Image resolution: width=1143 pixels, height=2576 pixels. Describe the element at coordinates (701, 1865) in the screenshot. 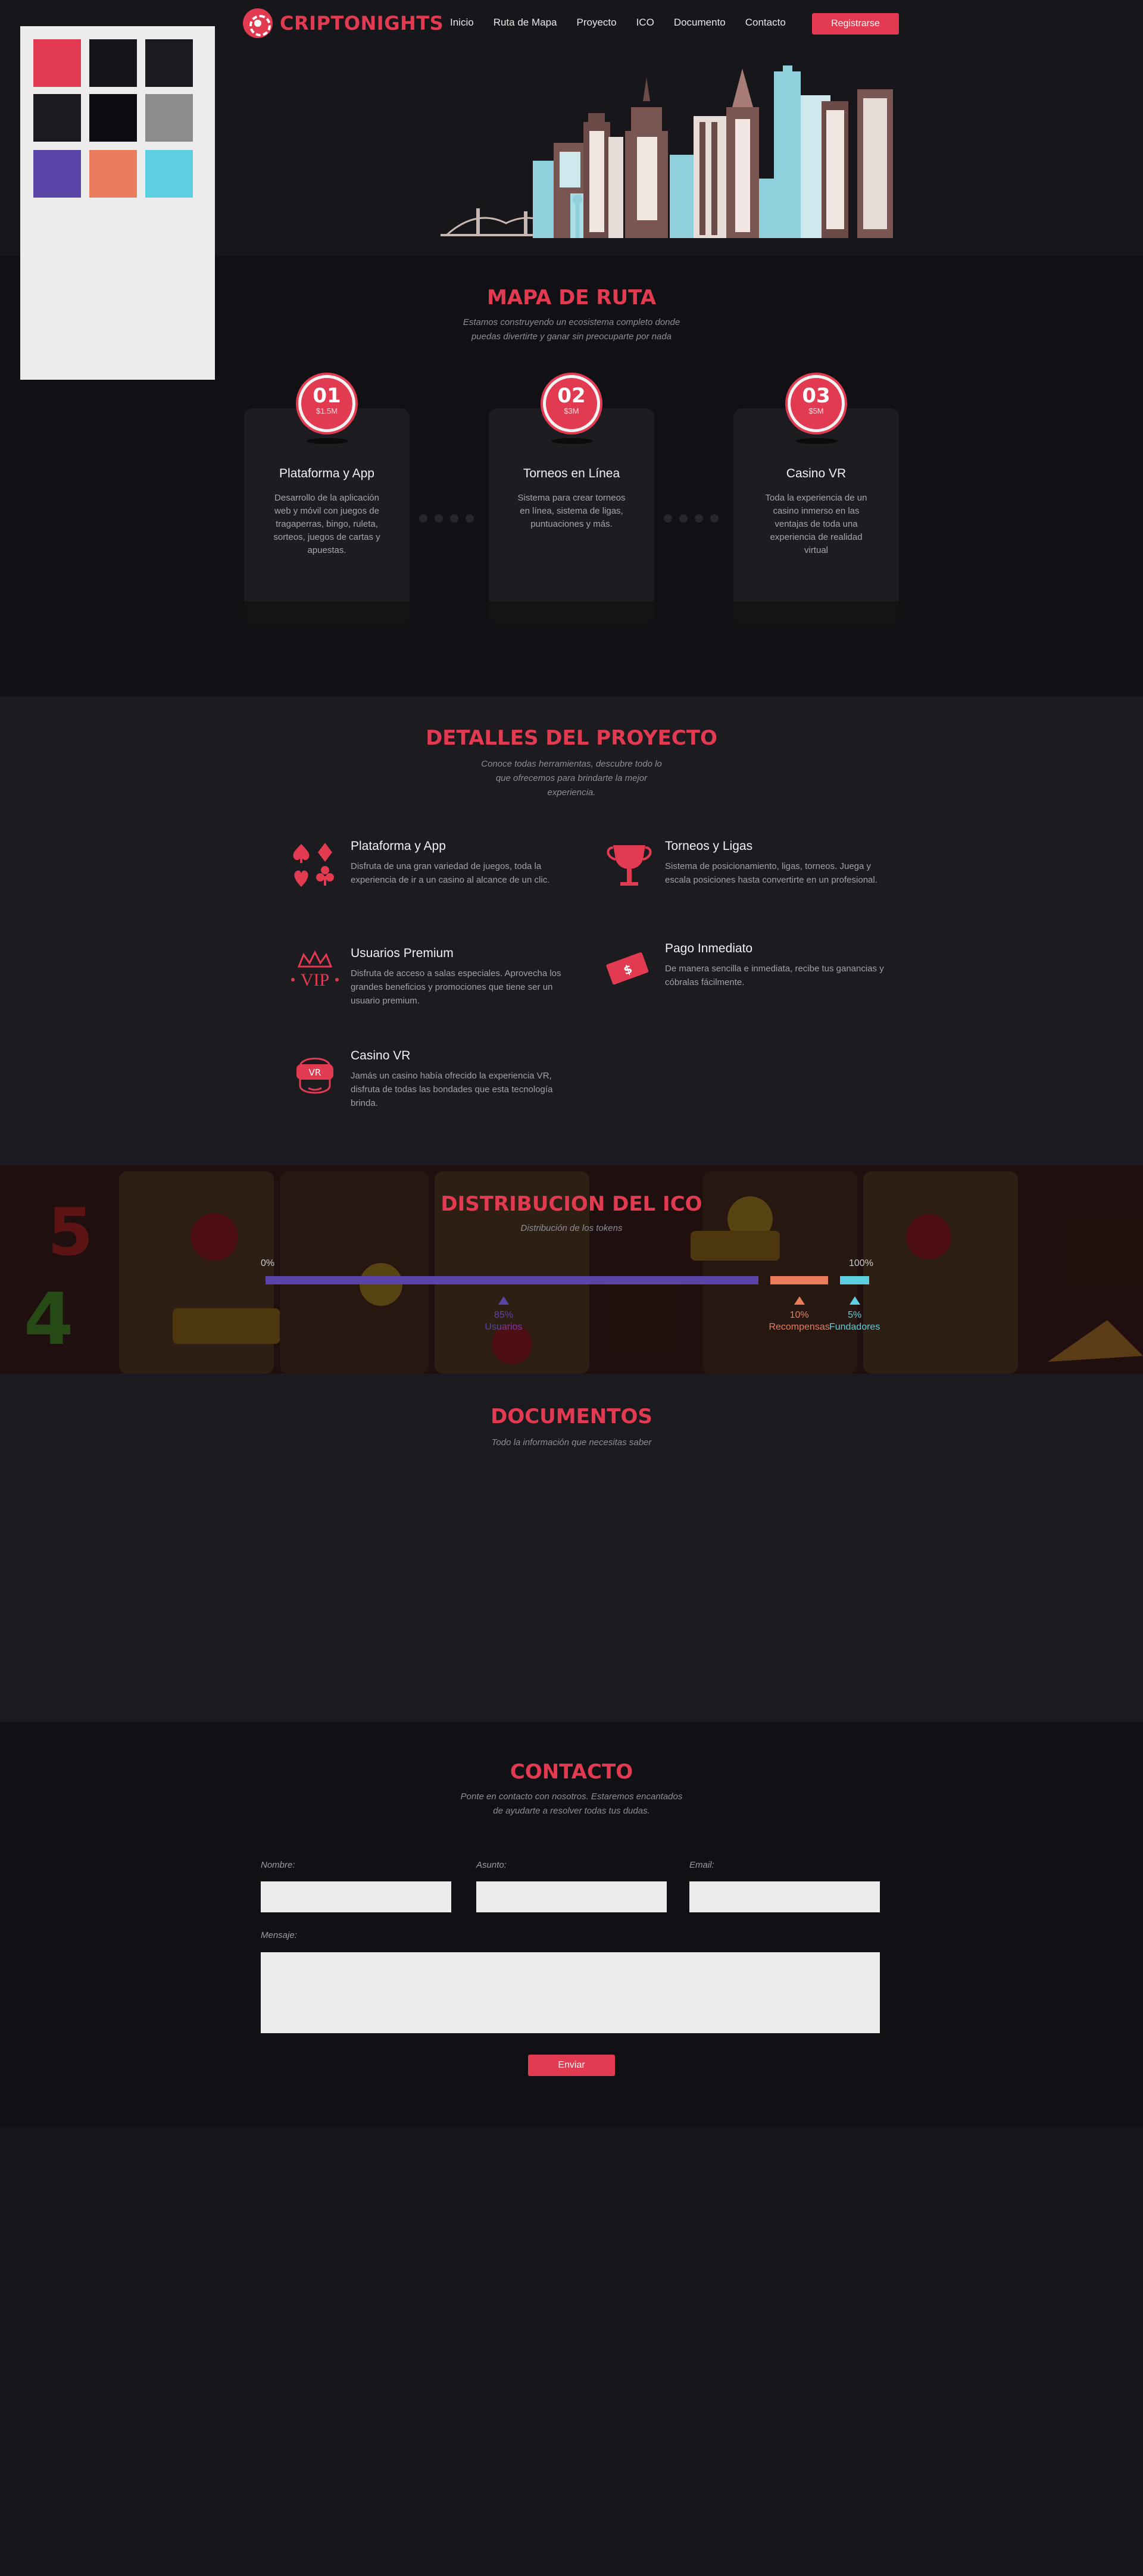

I see `email-label: Email:` at that location.